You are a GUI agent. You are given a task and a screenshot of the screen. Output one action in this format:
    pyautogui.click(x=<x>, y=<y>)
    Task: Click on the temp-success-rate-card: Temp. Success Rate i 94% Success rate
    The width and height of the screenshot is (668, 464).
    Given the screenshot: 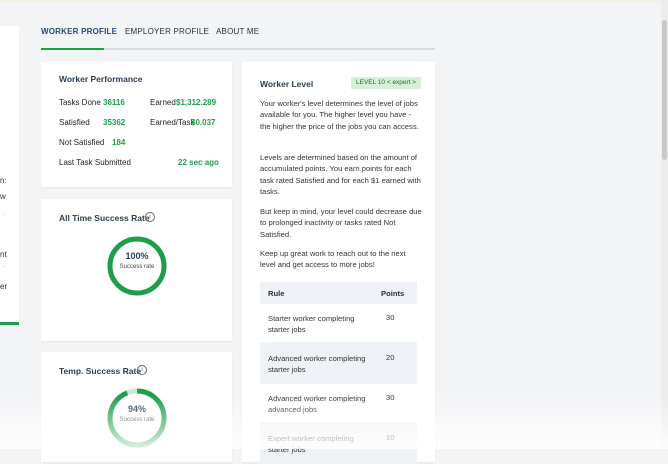 What is the action you would take?
    pyautogui.click(x=136, y=407)
    